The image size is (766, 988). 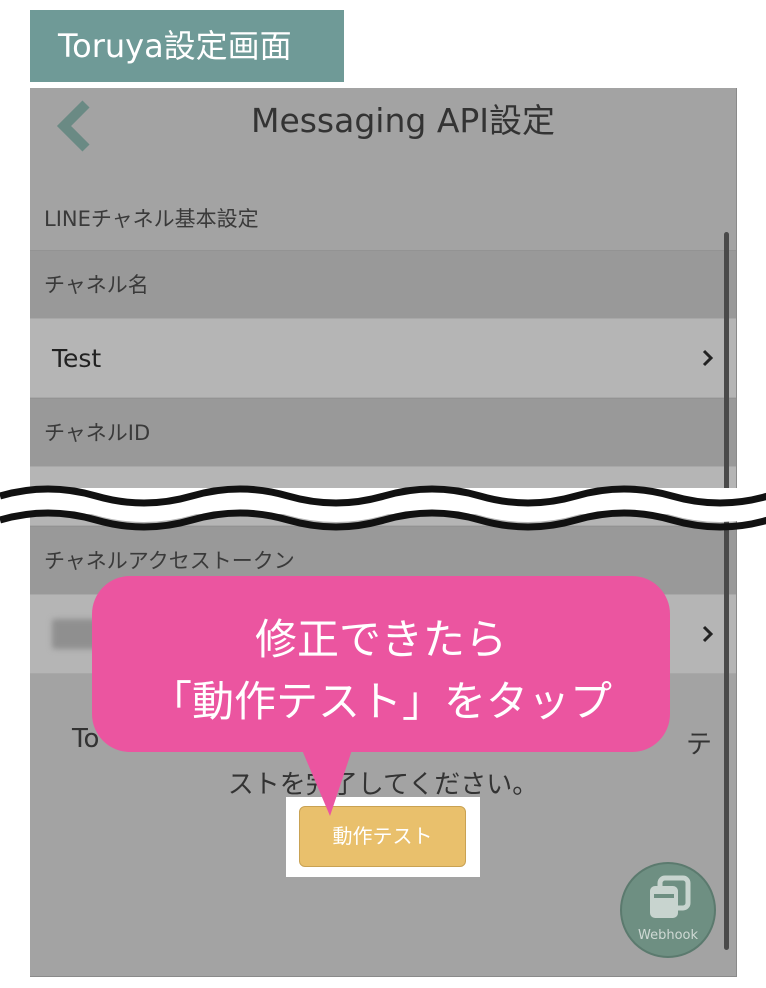 I want to click on page-title: Messaging API設定, so click(x=403, y=120).